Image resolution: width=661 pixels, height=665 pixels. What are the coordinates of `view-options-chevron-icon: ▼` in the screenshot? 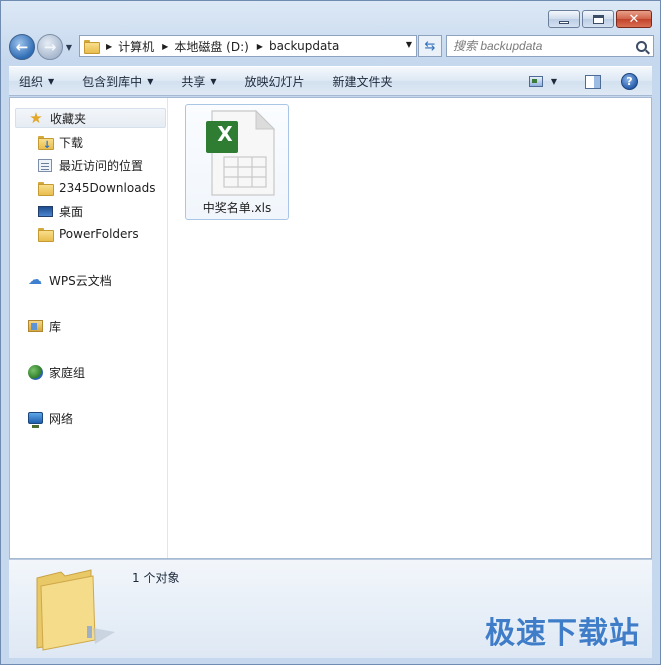 It's located at (554, 81).